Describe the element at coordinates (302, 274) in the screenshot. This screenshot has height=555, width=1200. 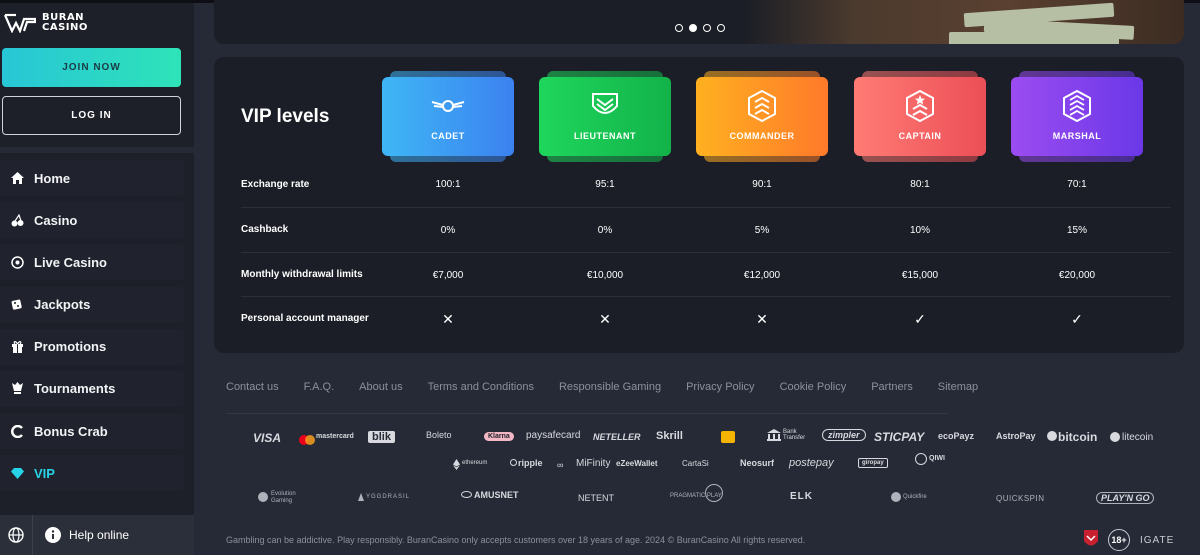
I see `vip-row-label: Monthly withdrawal limits` at that location.